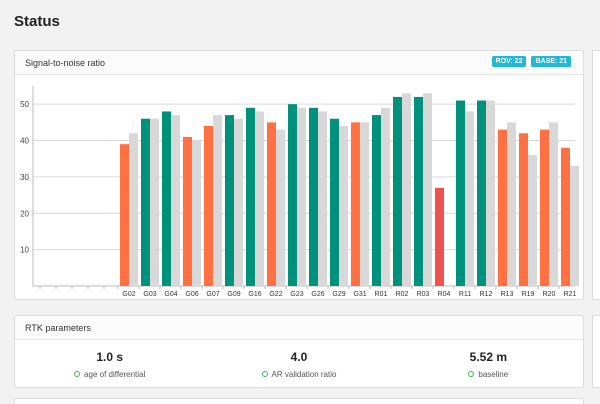 The height and width of the screenshot is (404, 600). What do you see at coordinates (299, 328) in the screenshot?
I see `rtk-card-header: RTK parameters` at bounding box center [299, 328].